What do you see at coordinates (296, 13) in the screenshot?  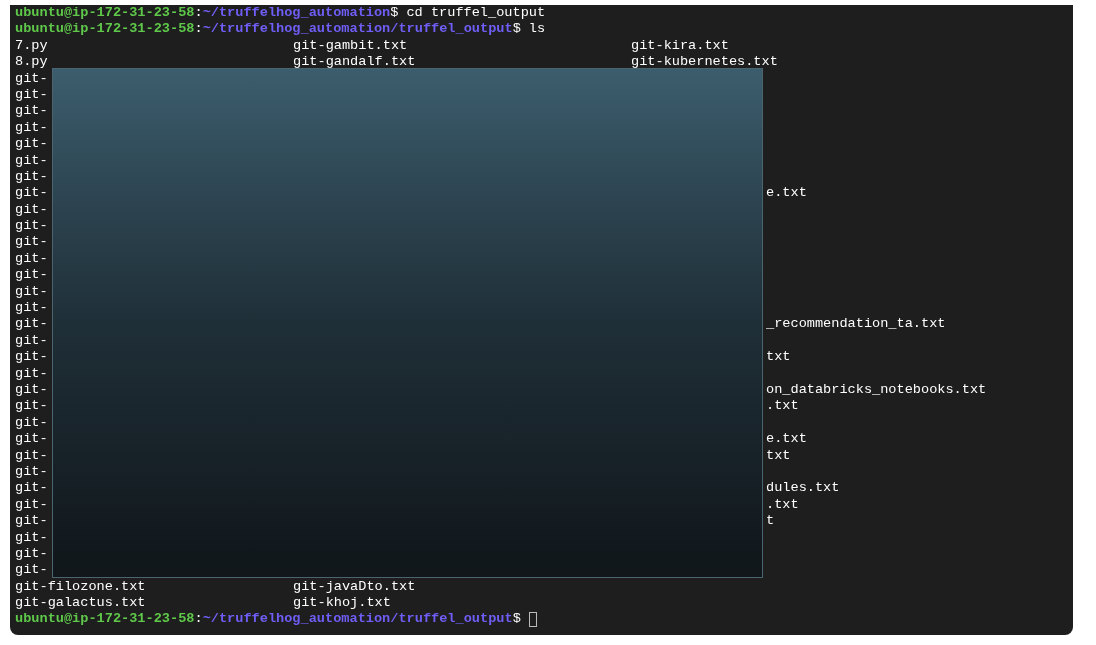 I see `prompt-path: ~/truffelhog_automation` at bounding box center [296, 13].